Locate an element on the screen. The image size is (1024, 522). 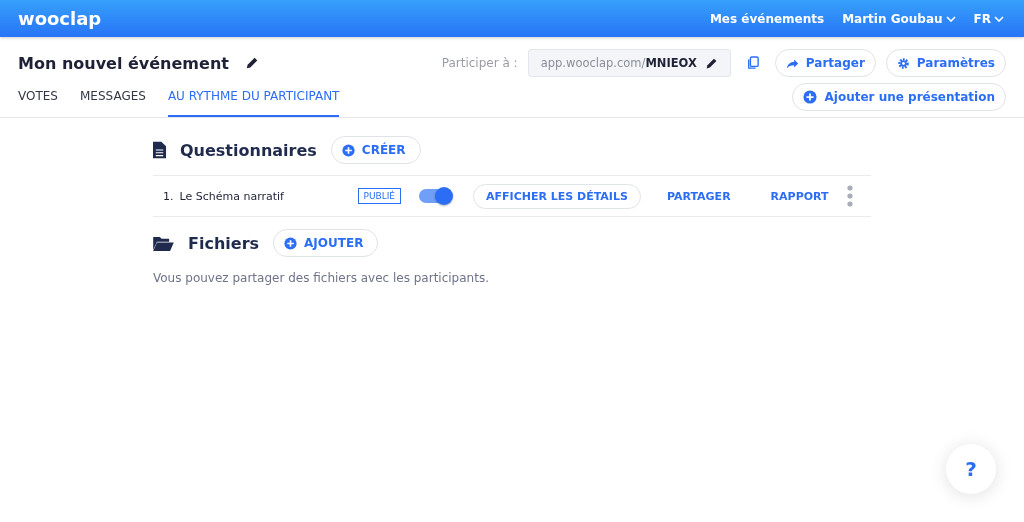
tab: MESSAGES is located at coordinates (113, 100).